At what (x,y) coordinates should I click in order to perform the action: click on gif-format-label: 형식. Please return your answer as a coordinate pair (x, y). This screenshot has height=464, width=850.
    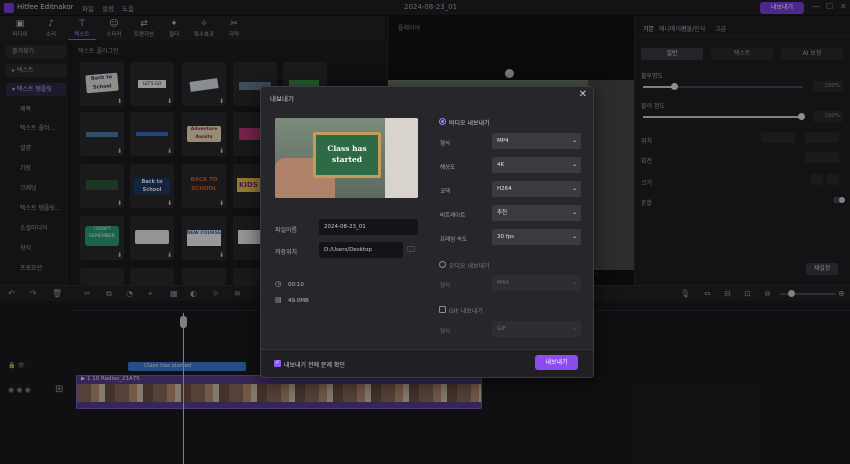
    Looking at the image, I should click on (445, 332).